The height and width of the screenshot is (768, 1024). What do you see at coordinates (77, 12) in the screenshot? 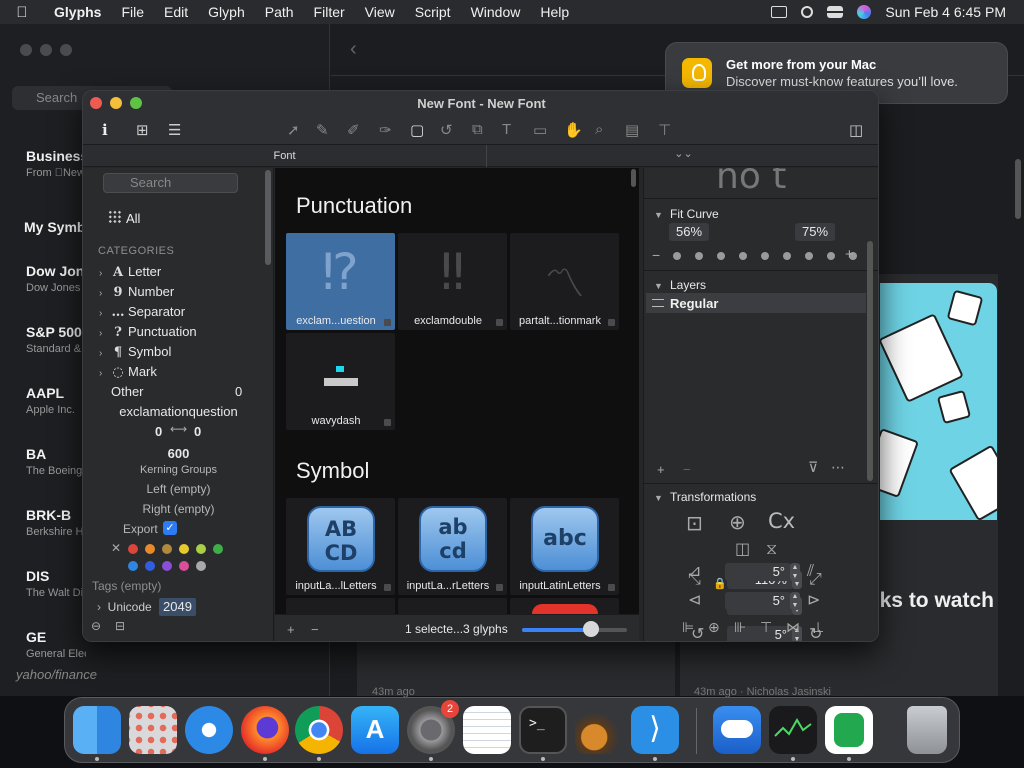
I see `menu-app: Glyphs` at bounding box center [77, 12].